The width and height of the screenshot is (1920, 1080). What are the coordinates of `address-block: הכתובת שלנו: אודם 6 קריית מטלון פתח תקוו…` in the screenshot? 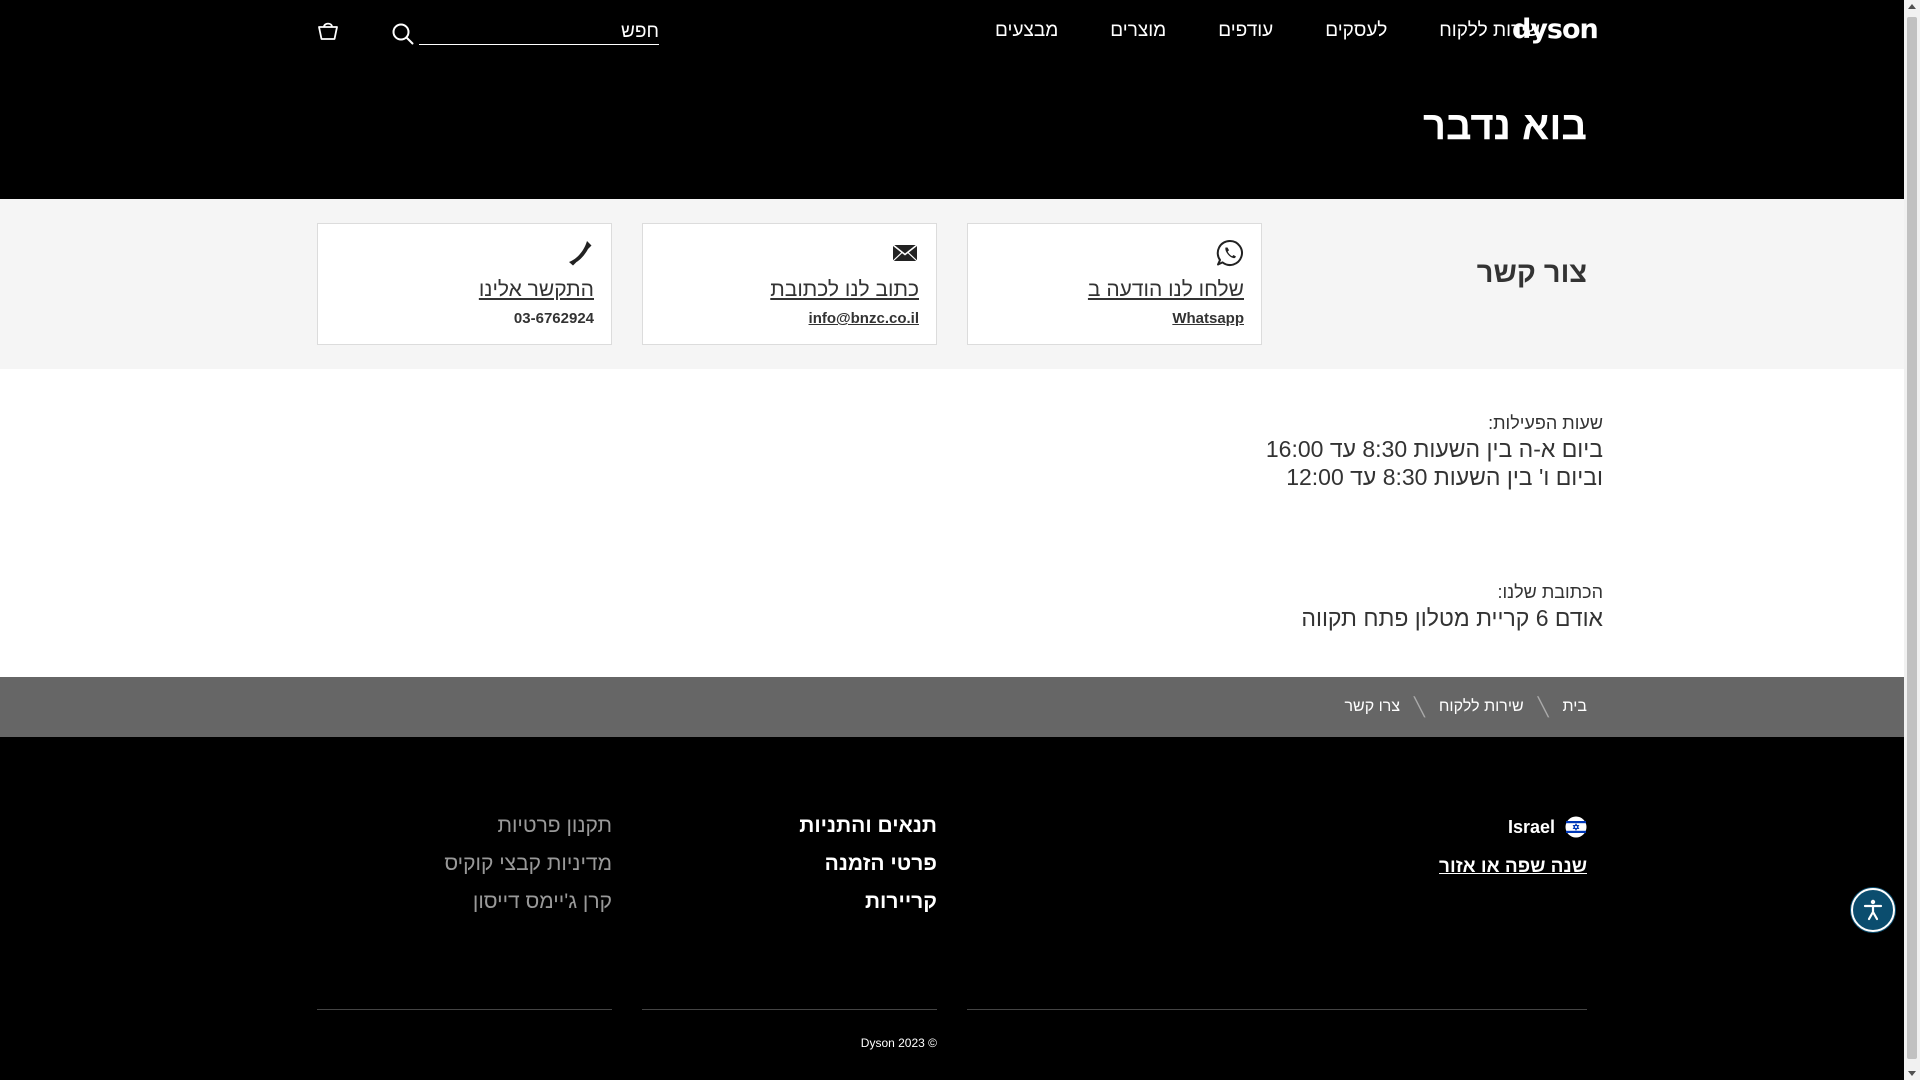 It's located at (1452, 606).